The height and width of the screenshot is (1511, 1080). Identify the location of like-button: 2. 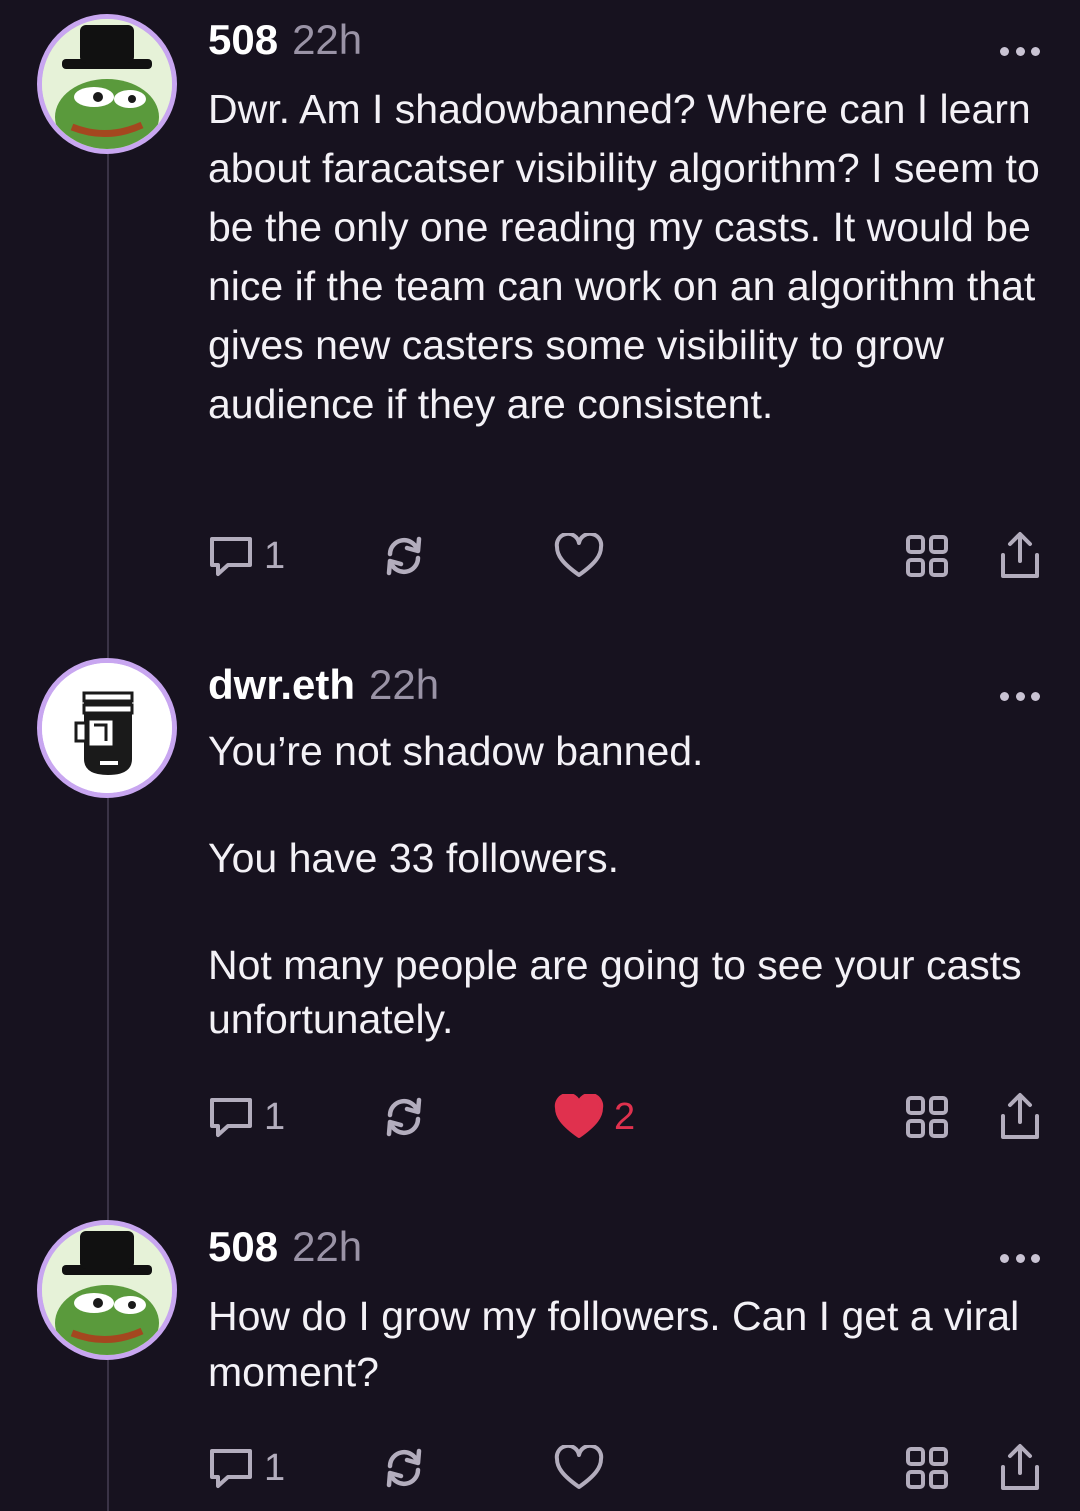
(594, 1117).